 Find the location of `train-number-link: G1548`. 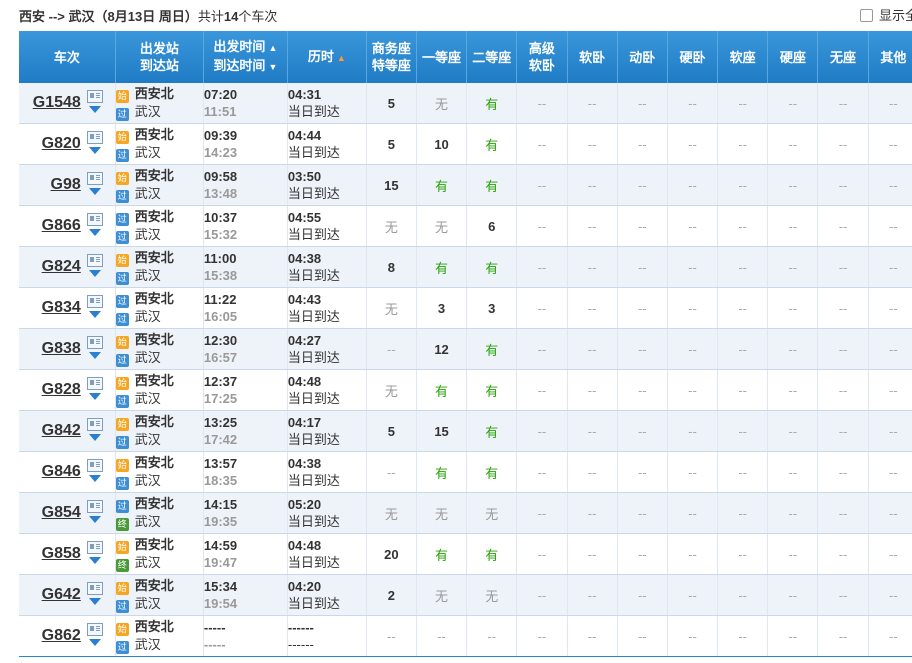

train-number-link: G1548 is located at coordinates (57, 103).